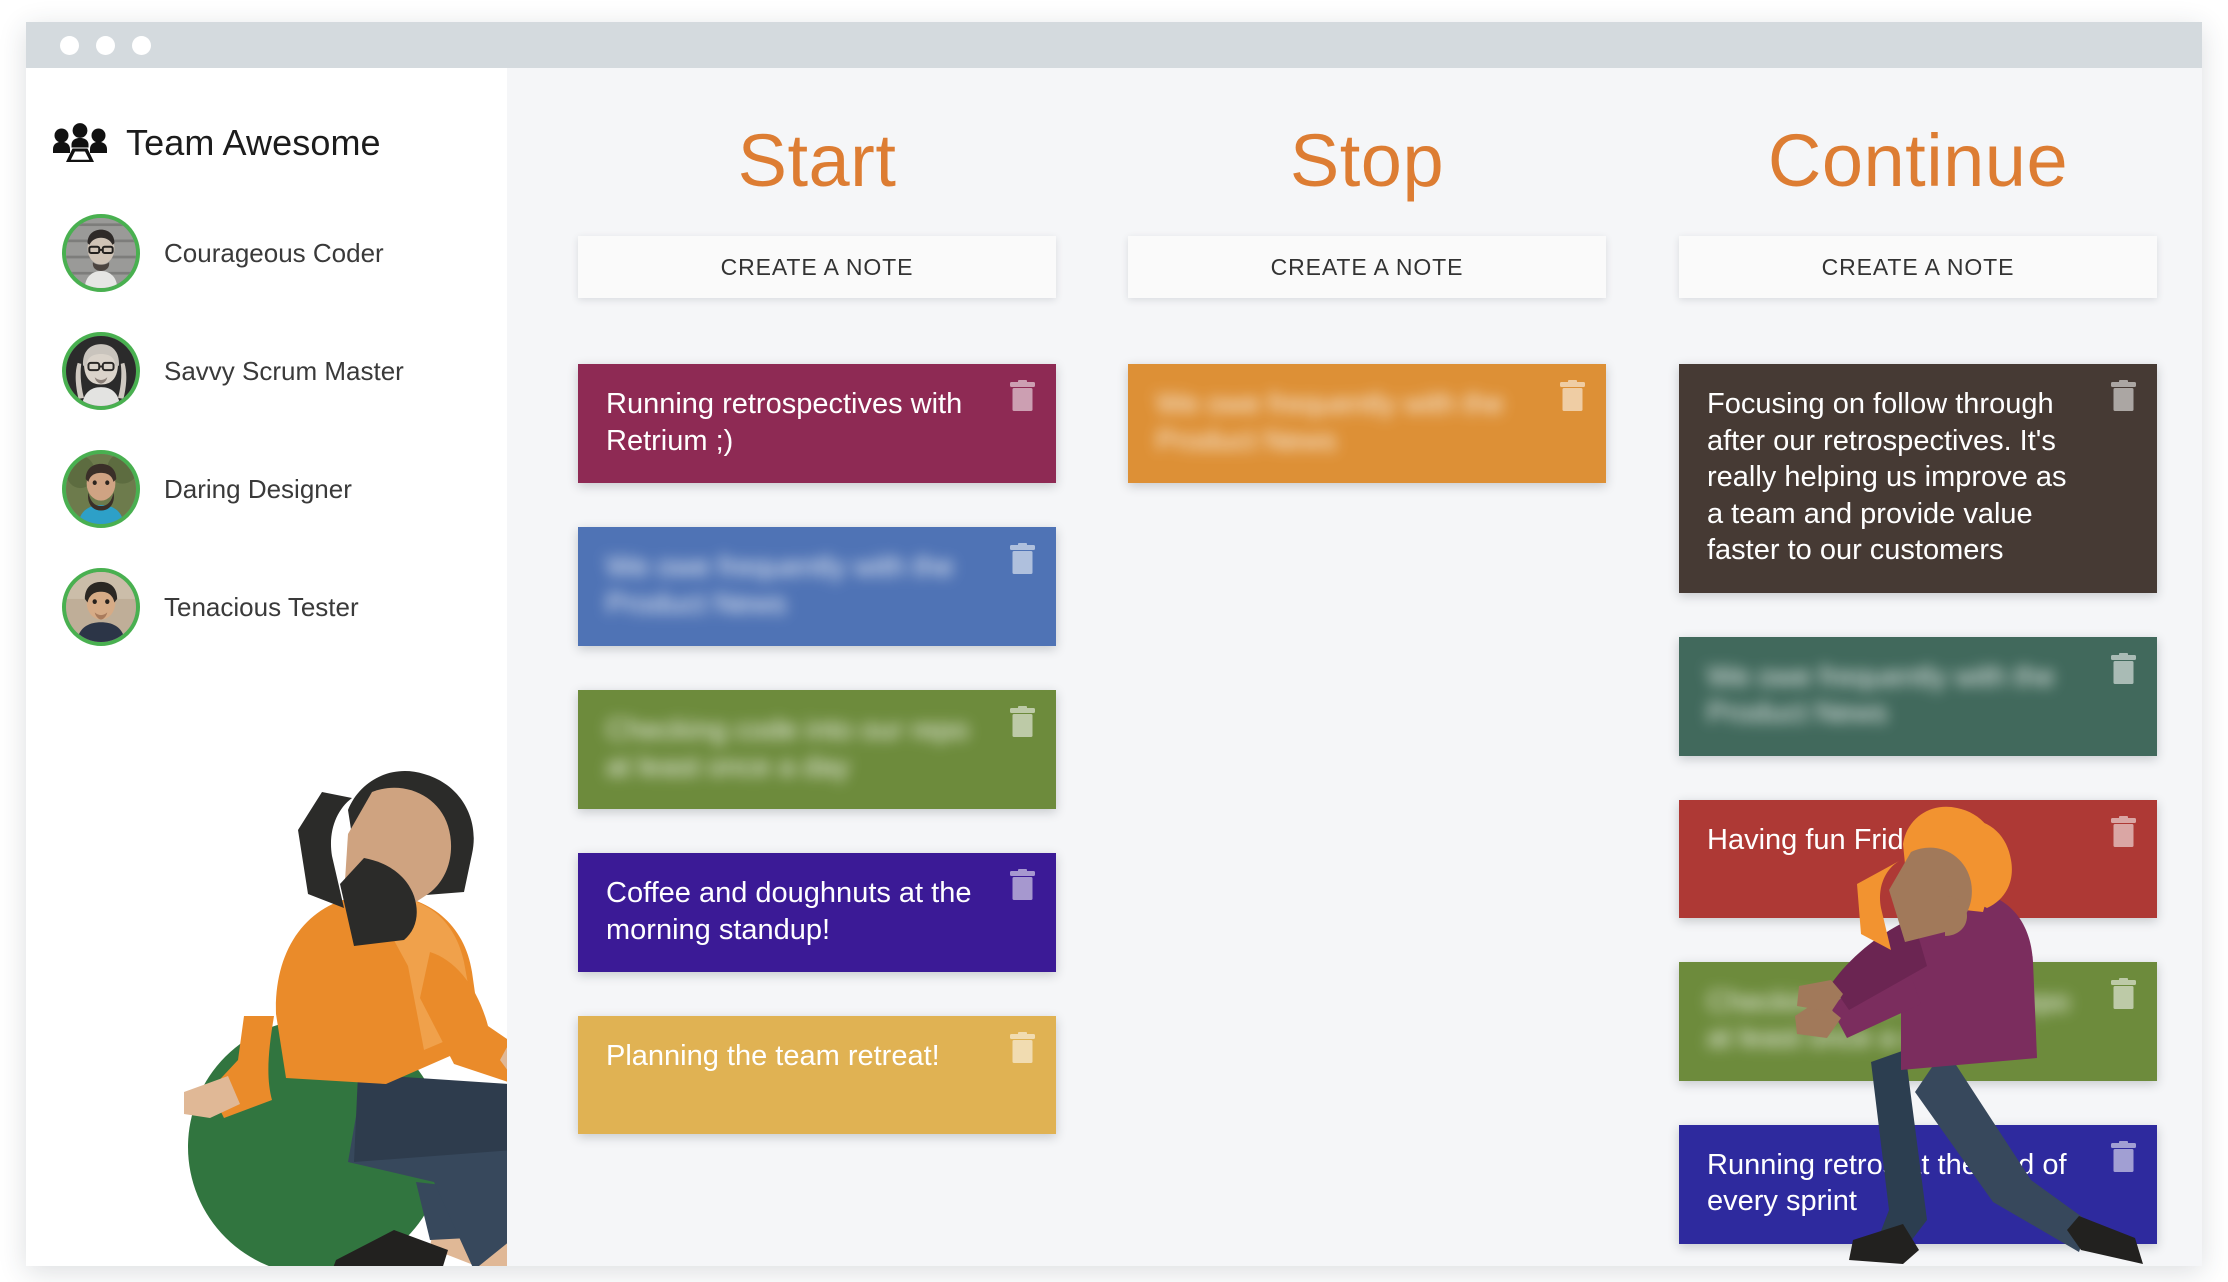 The width and height of the screenshot is (2228, 1282). Describe the element at coordinates (1821, 839) in the screenshot. I see `note-text: Having fun Friday` at that location.